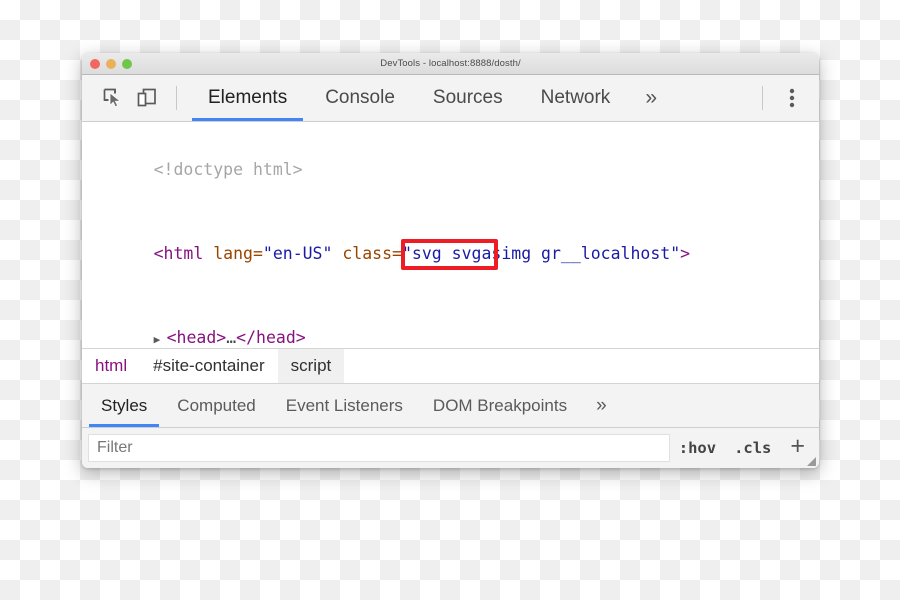 This screenshot has height=600, width=900. I want to click on tab-styles-label: Styles, so click(124, 405).